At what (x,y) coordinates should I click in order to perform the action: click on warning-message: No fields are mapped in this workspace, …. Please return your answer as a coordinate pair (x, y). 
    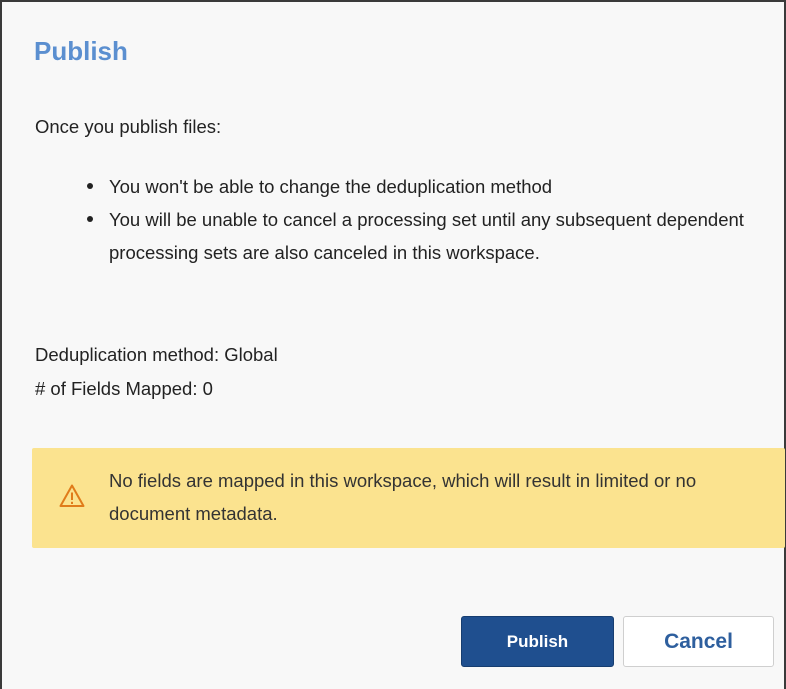
    Looking at the image, I should click on (403, 497).